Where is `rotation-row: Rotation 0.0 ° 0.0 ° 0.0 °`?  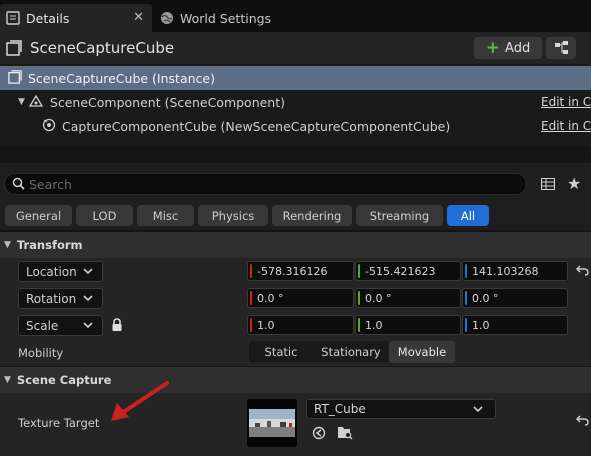
rotation-row: Rotation 0.0 ° 0.0 ° 0.0 ° is located at coordinates (295, 298).